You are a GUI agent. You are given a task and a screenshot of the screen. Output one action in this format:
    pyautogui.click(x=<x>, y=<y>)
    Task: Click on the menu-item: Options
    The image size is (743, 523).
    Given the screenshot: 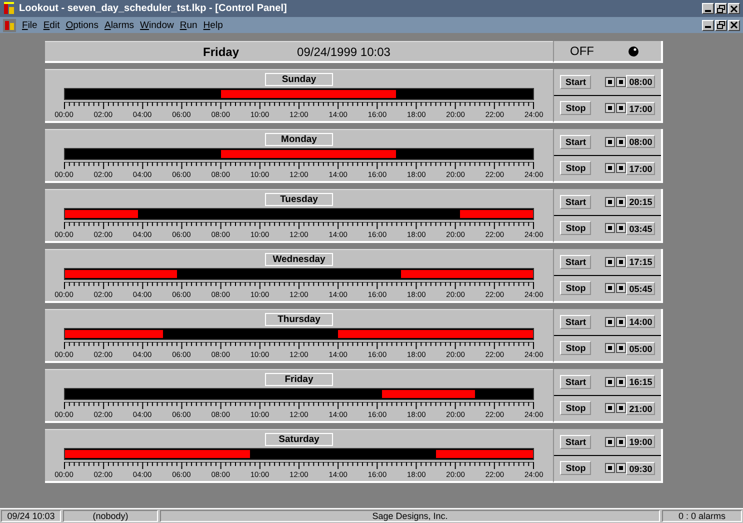 What is the action you would take?
    pyautogui.click(x=82, y=25)
    